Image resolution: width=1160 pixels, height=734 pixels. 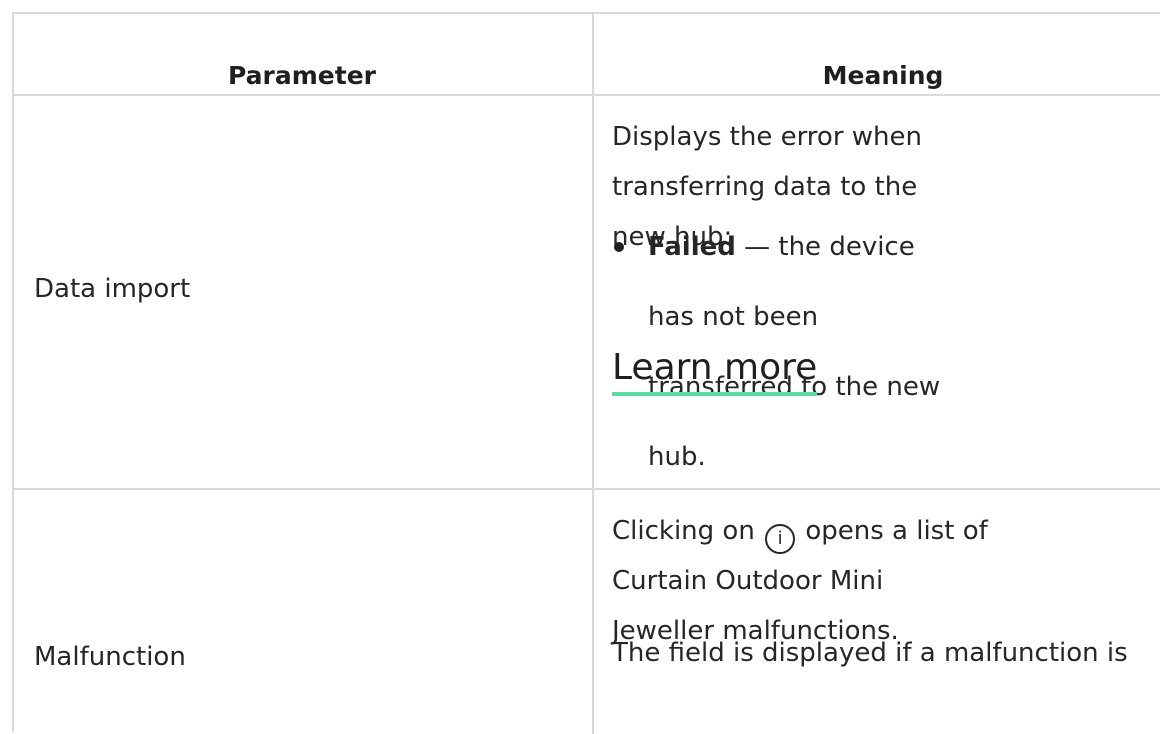 What do you see at coordinates (619, 247) in the screenshot?
I see `bullet-dot` at bounding box center [619, 247].